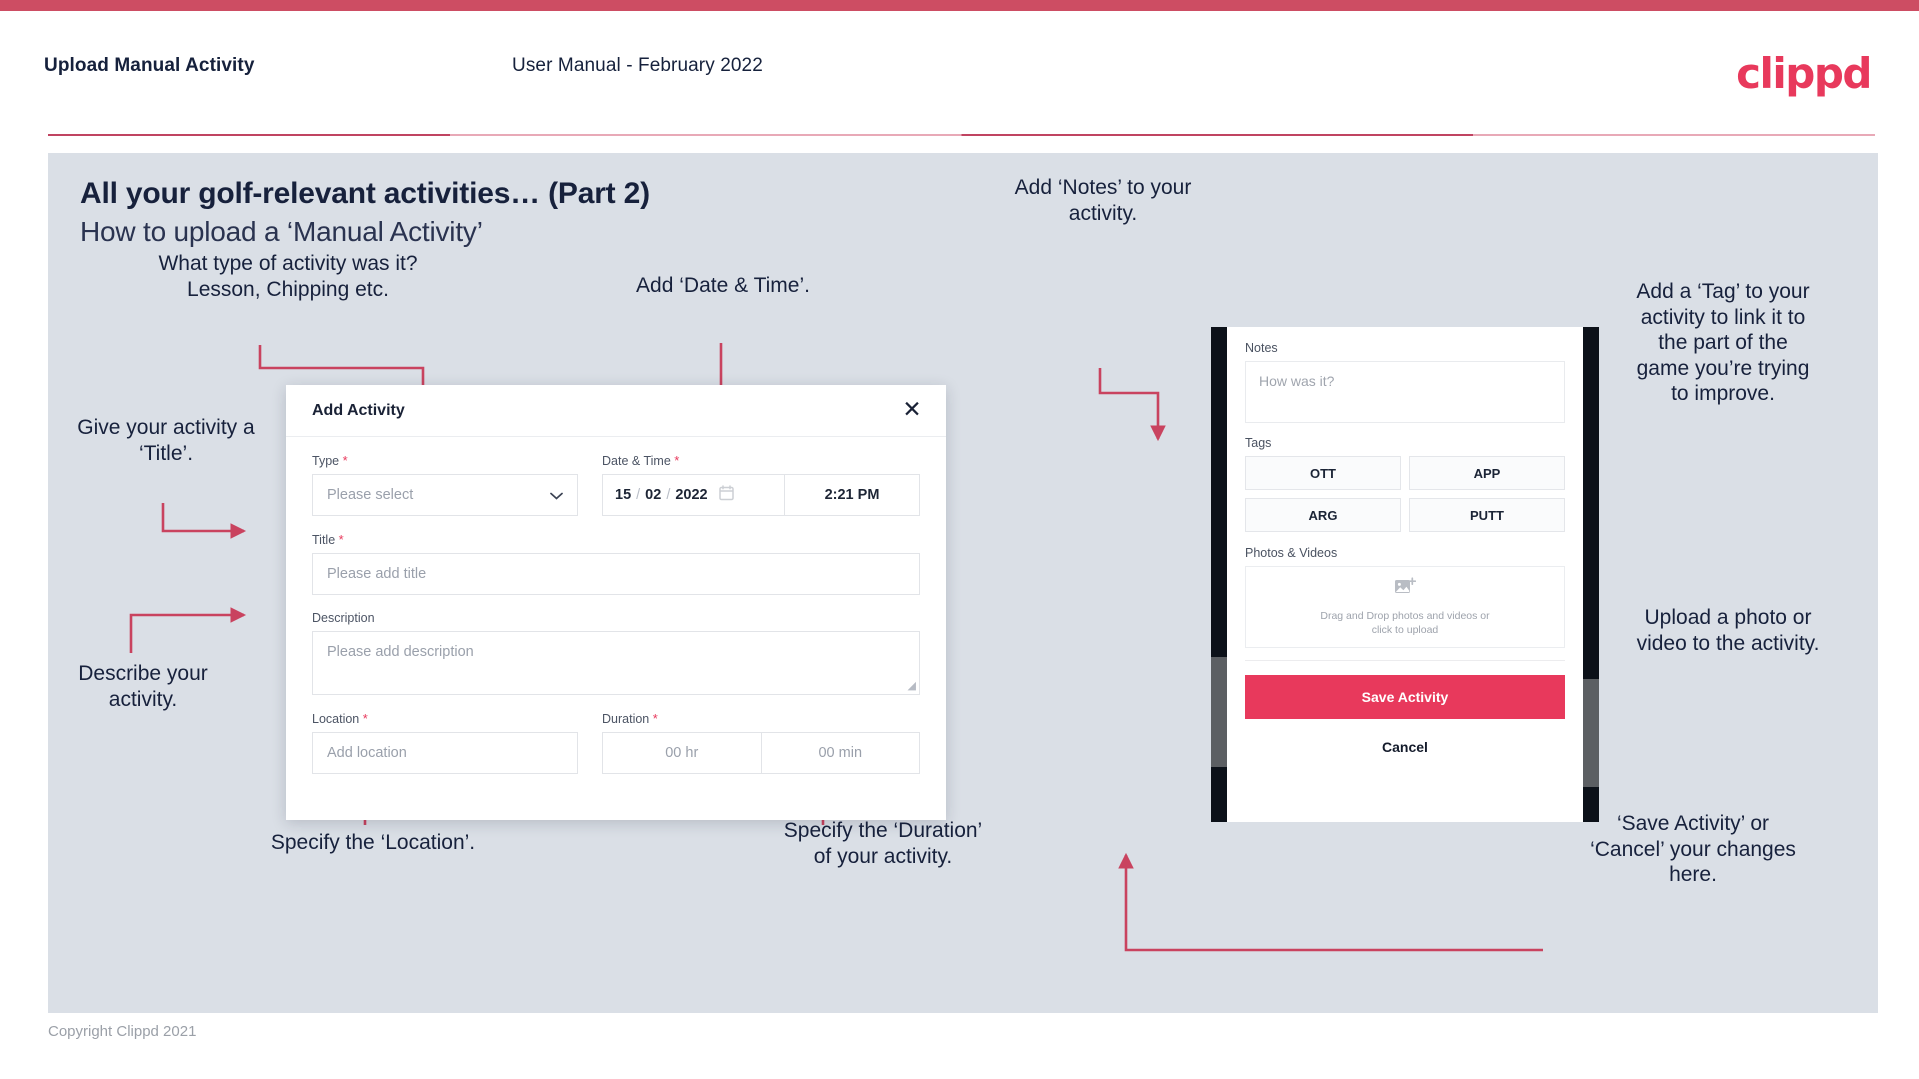 The width and height of the screenshot is (1919, 1079). I want to click on save-activity-button: Save Activity, so click(1405, 697).